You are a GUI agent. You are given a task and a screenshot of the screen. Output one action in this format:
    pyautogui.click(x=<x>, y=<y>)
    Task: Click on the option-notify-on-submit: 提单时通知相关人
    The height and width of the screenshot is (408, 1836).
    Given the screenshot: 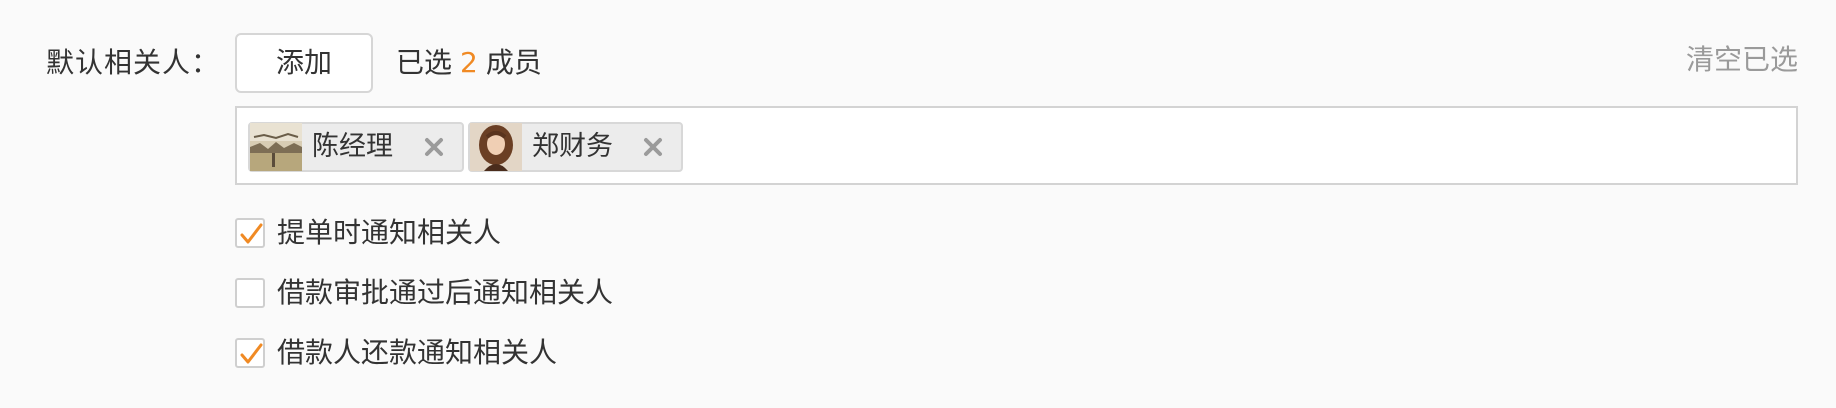 What is the action you would take?
    pyautogui.click(x=368, y=233)
    